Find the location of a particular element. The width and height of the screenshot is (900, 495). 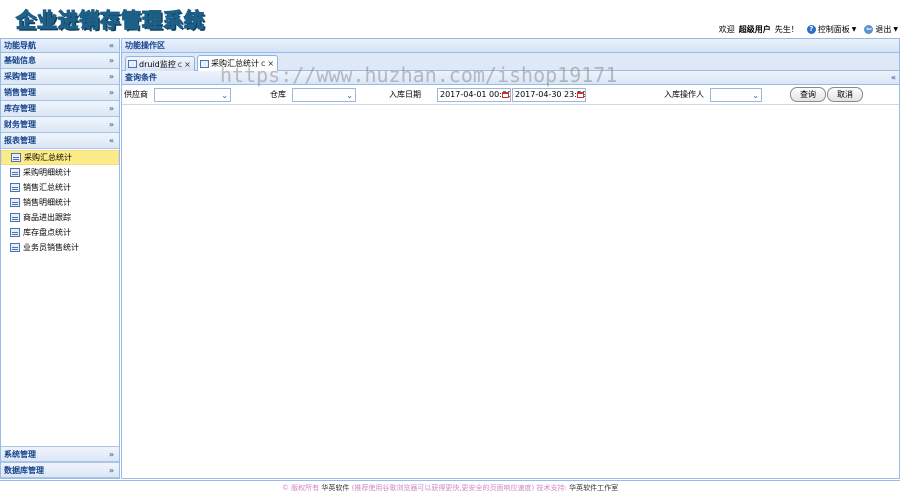

menu-item-label: 商品进出跟踪 is located at coordinates (47, 217).